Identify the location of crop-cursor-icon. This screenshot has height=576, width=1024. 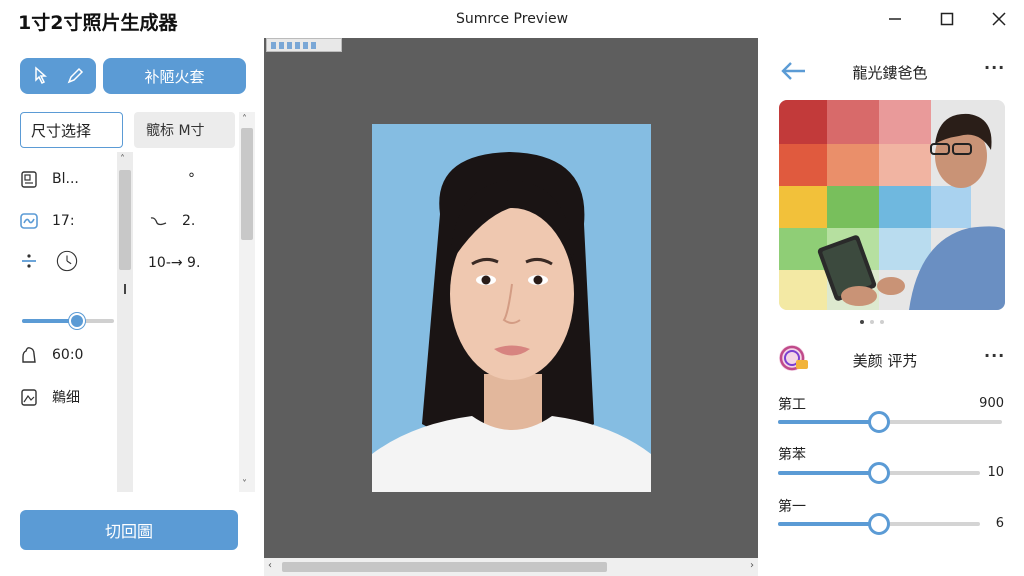
(41, 75).